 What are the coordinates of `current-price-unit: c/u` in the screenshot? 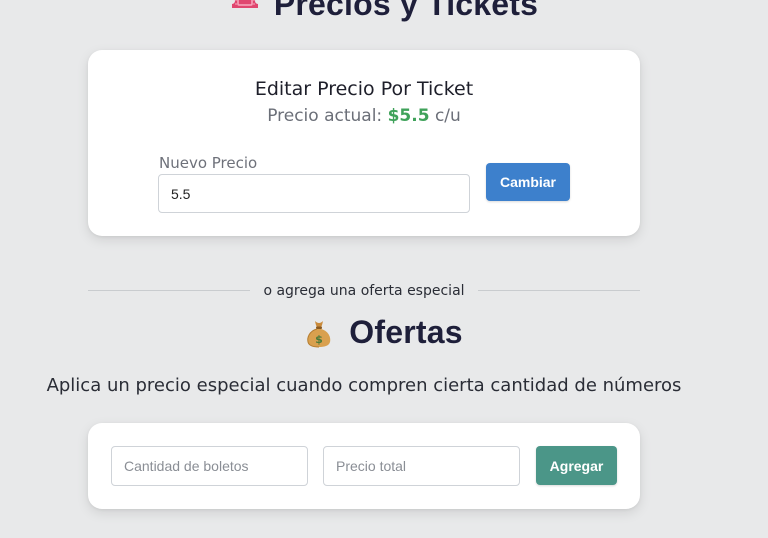 It's located at (447, 116).